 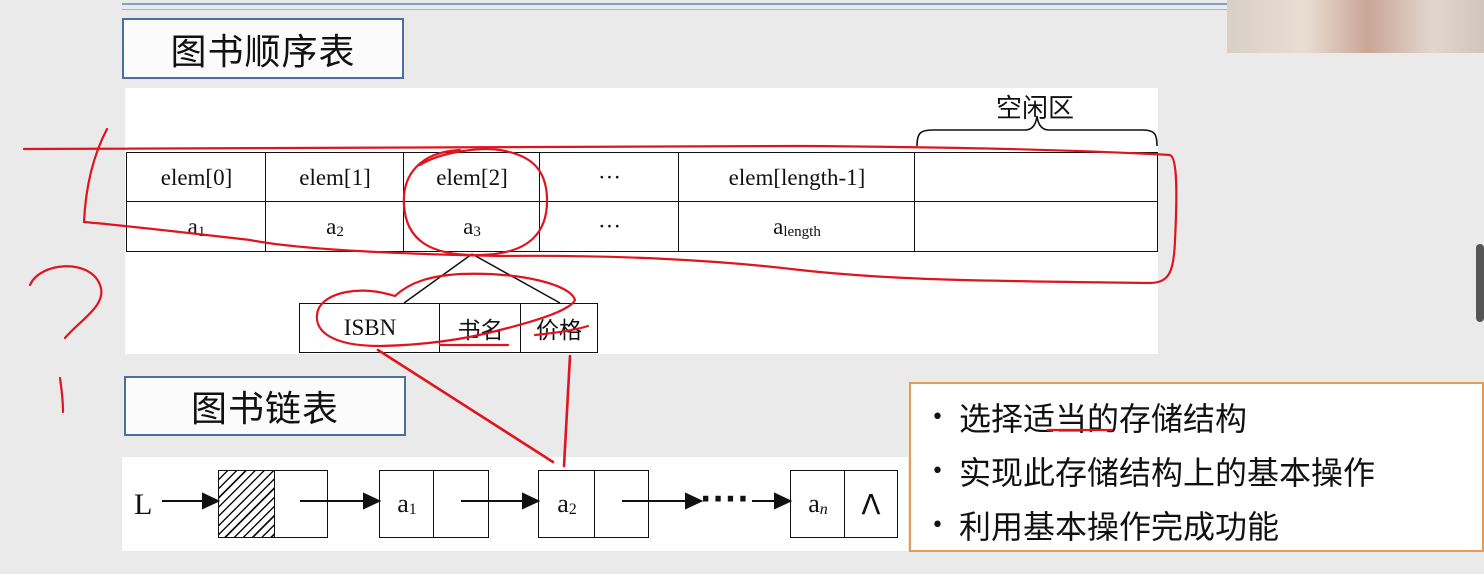 What do you see at coordinates (561, 330) in the screenshot?
I see `annotation-underline-price` at bounding box center [561, 330].